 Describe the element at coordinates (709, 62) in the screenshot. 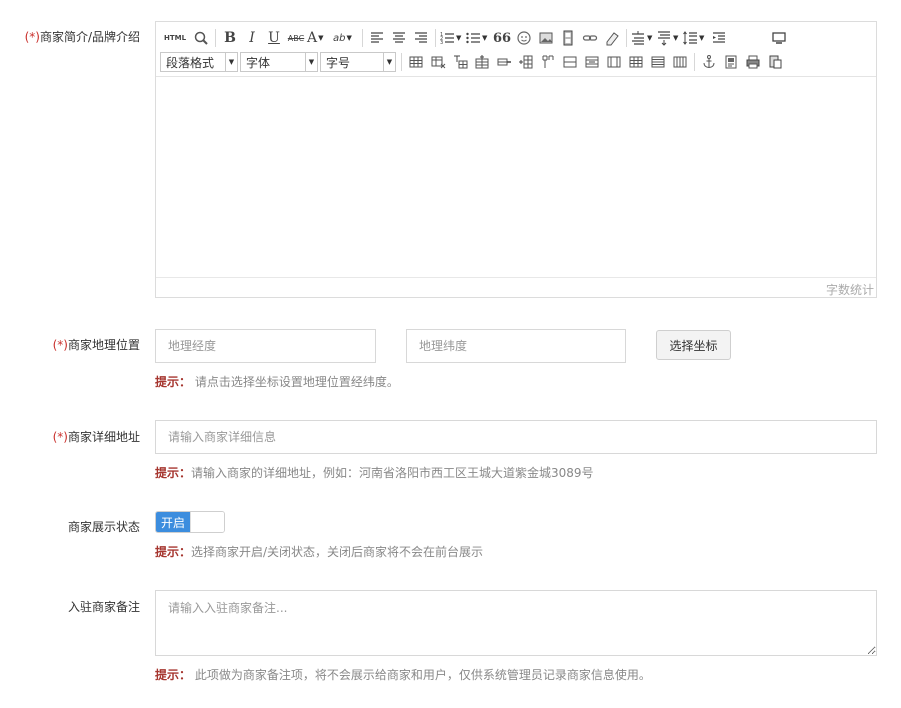

I see `anchor-icon` at that location.